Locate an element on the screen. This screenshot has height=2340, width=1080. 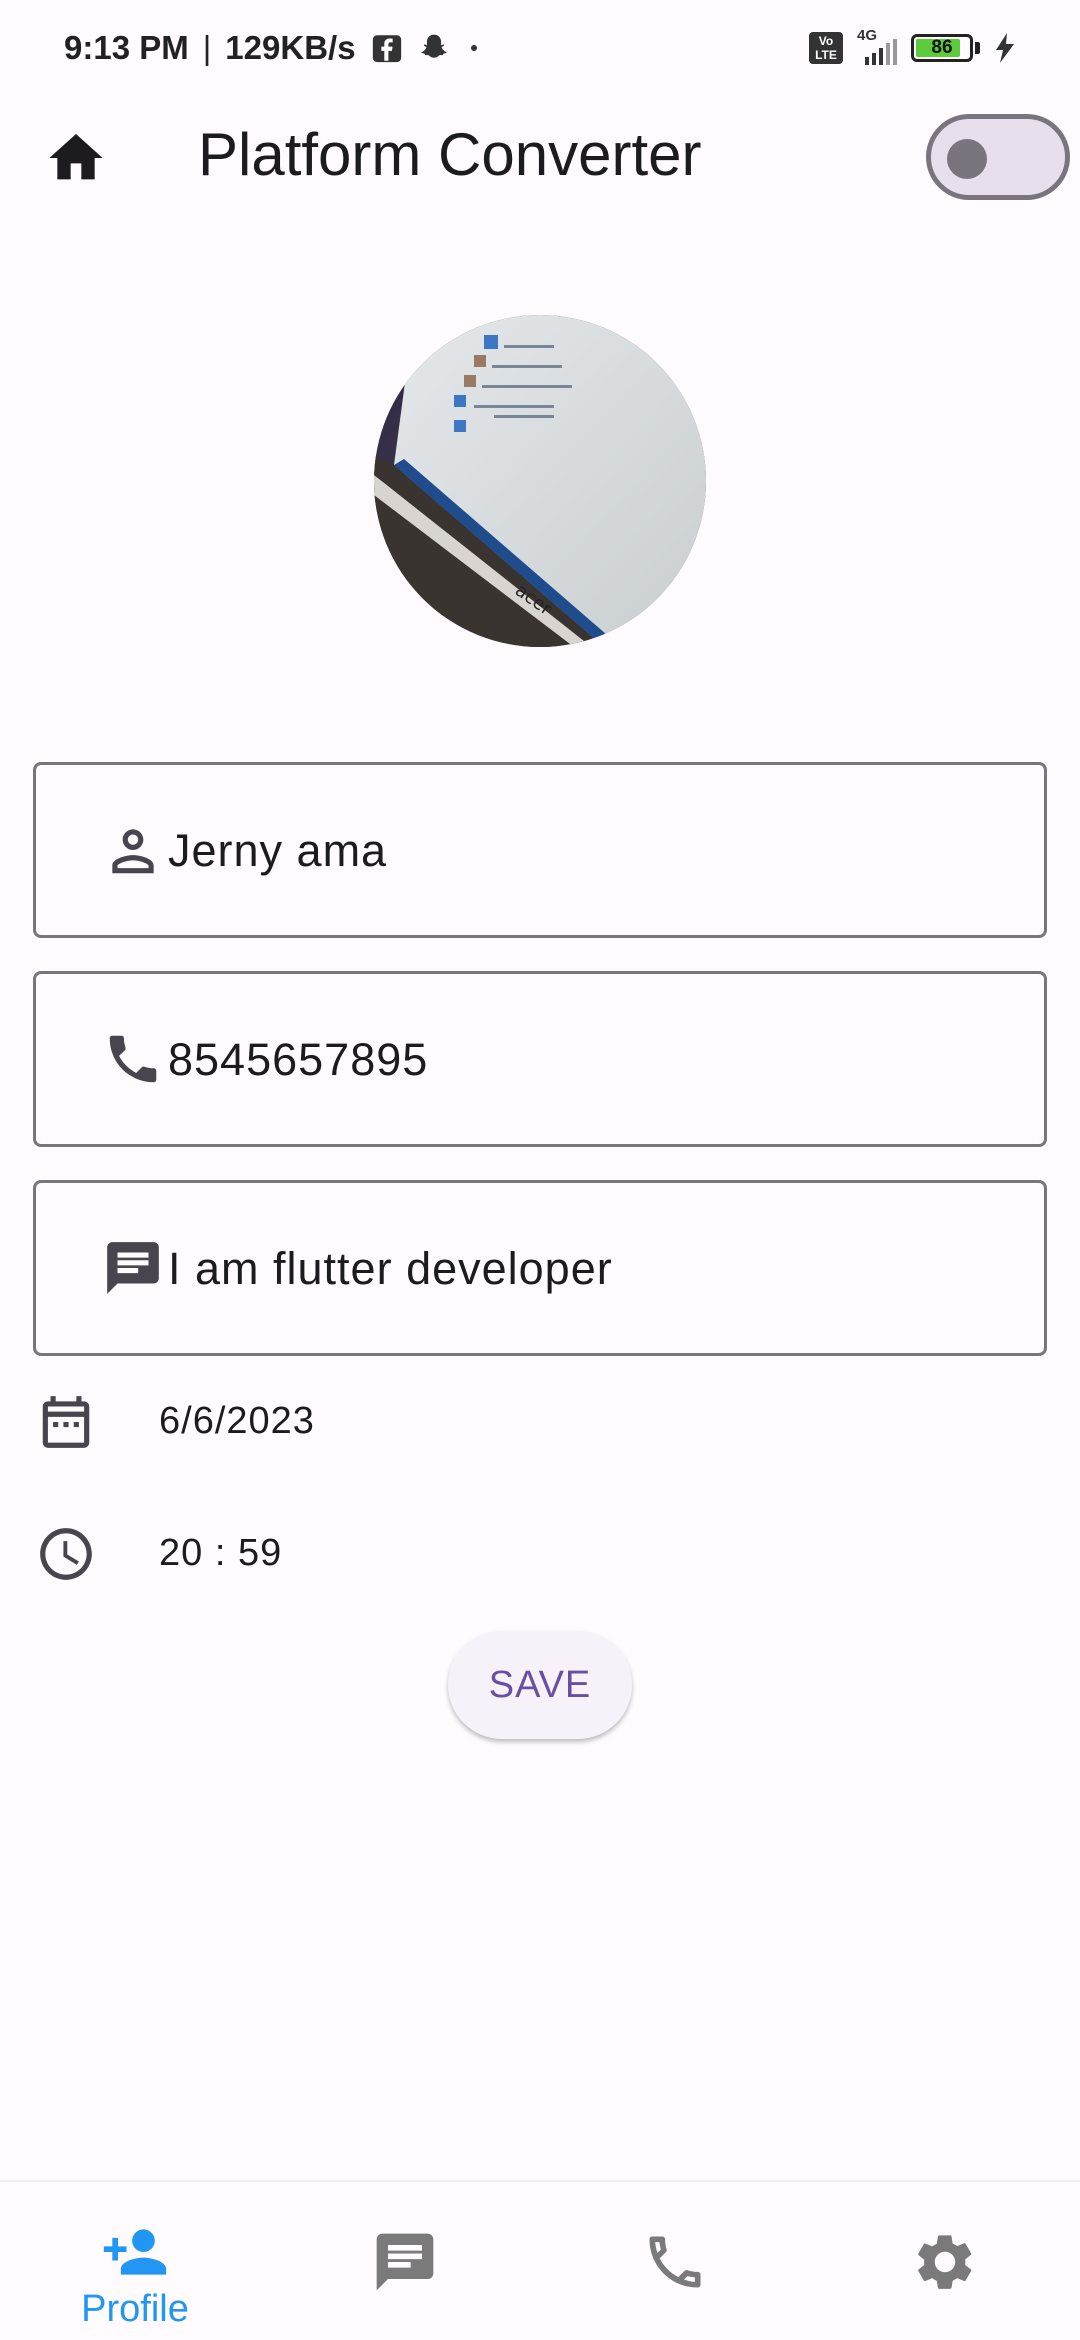
dot-icon is located at coordinates (473, 48).